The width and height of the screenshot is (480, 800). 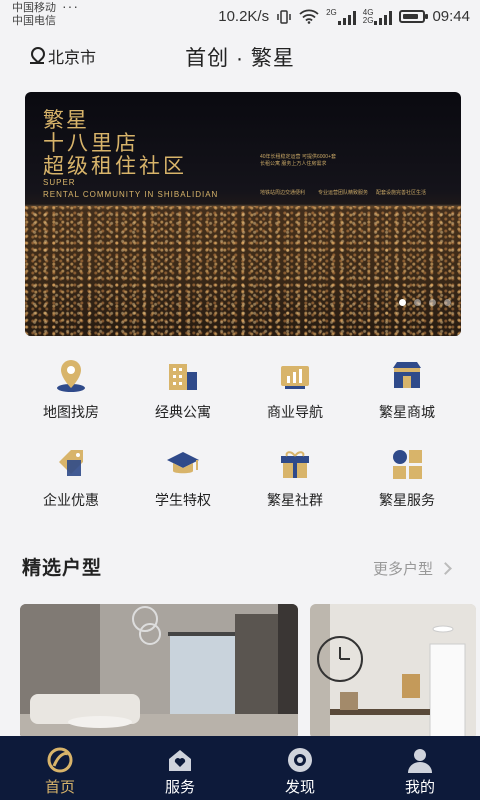 I want to click on banner-english-2: RENTAL COMMUNITY IN SHIBALIDIAN, so click(x=131, y=194).